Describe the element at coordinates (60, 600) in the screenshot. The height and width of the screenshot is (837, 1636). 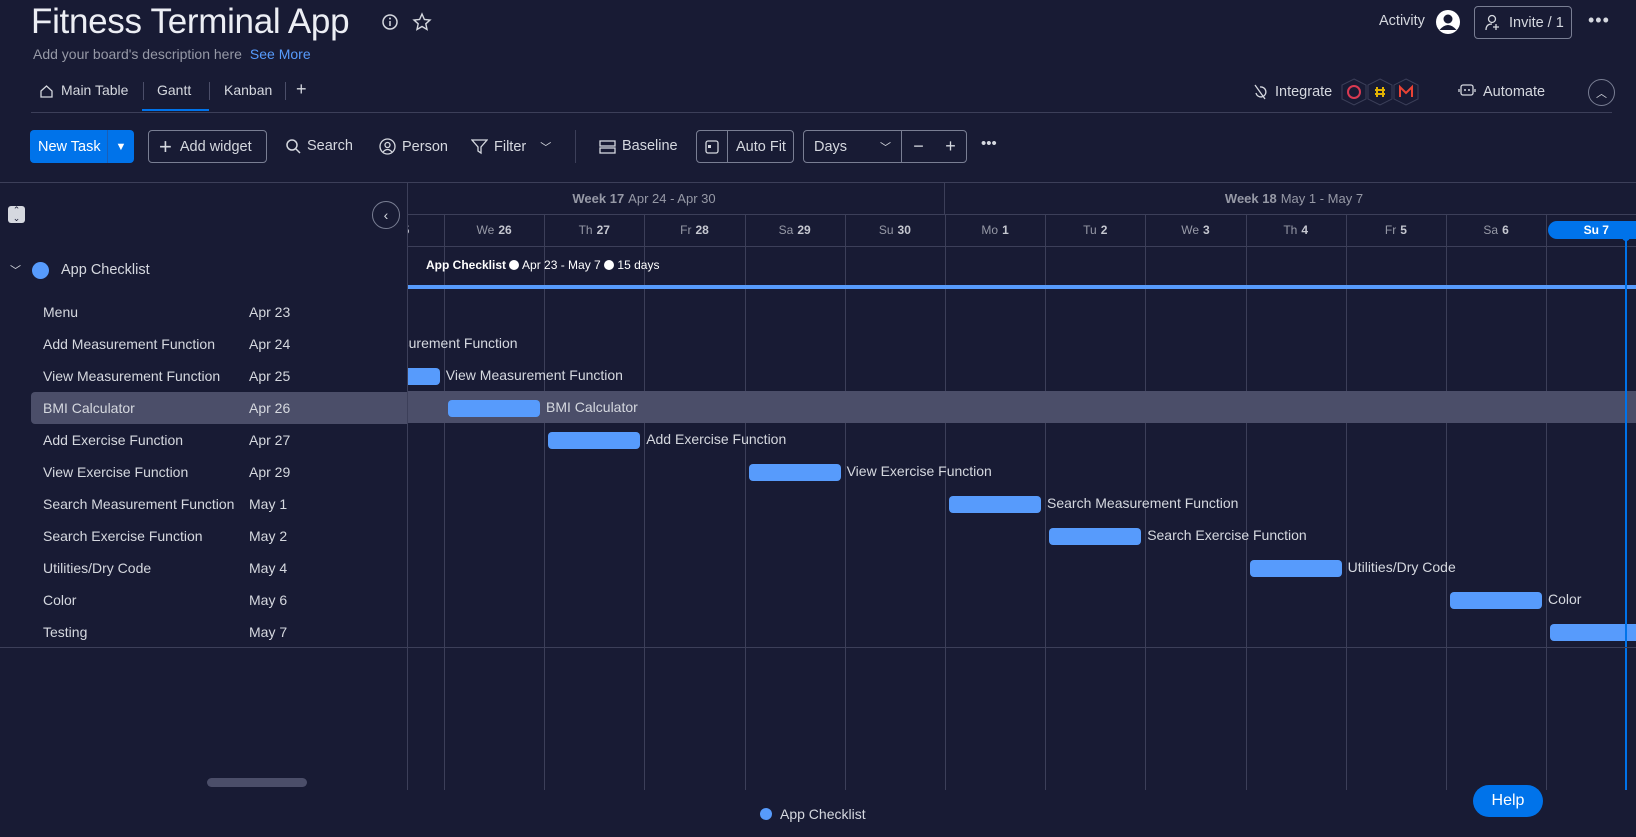
I see `task-name: Color` at that location.